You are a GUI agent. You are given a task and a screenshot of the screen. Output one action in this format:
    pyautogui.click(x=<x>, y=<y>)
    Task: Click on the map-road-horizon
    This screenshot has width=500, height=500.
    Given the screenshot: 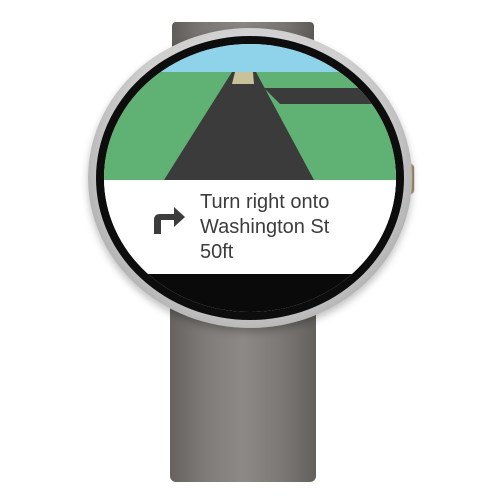 What is the action you would take?
    pyautogui.click(x=243, y=78)
    